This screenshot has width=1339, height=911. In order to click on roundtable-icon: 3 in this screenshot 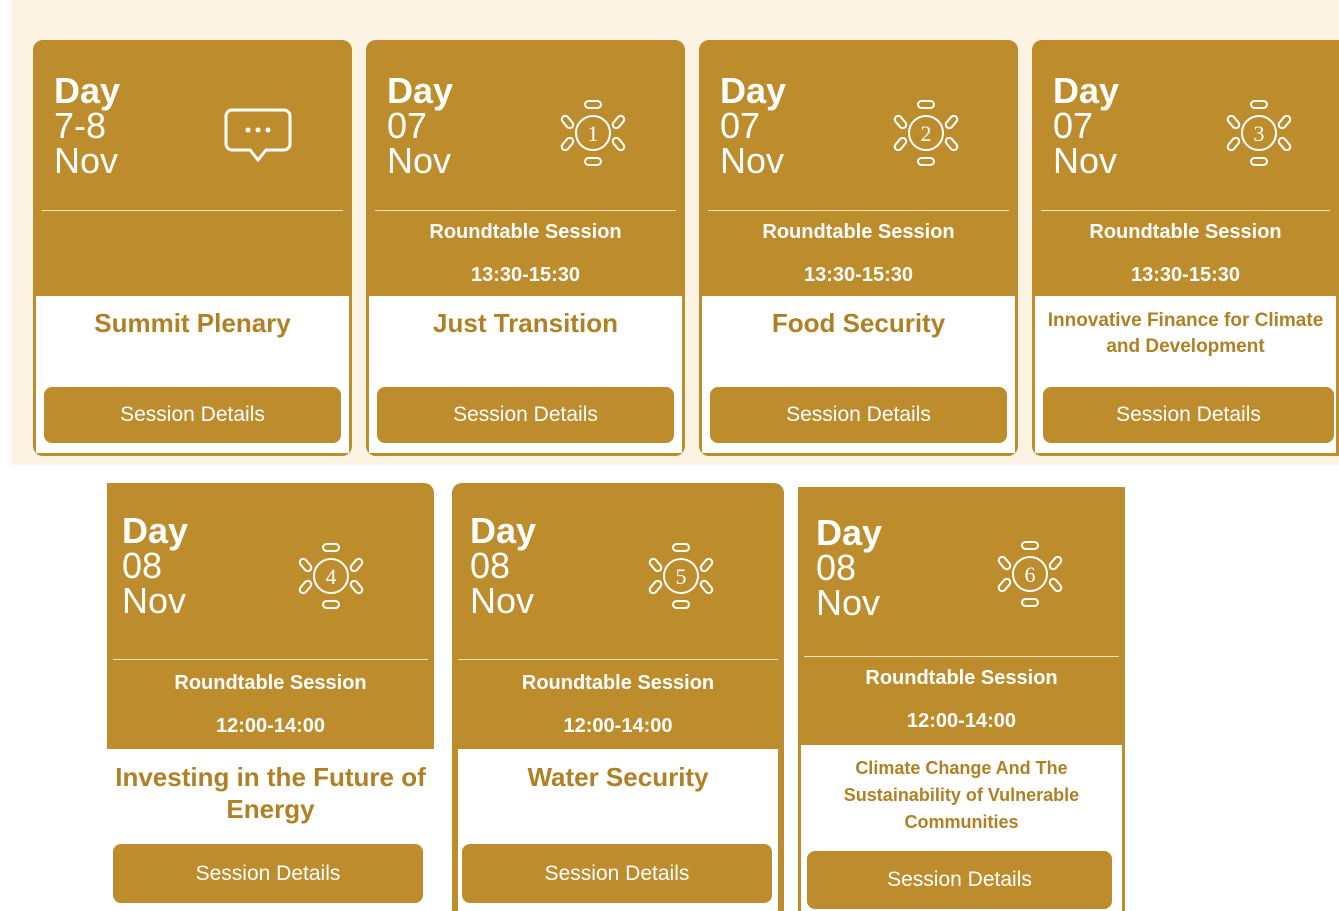, I will do `click(1259, 133)`.